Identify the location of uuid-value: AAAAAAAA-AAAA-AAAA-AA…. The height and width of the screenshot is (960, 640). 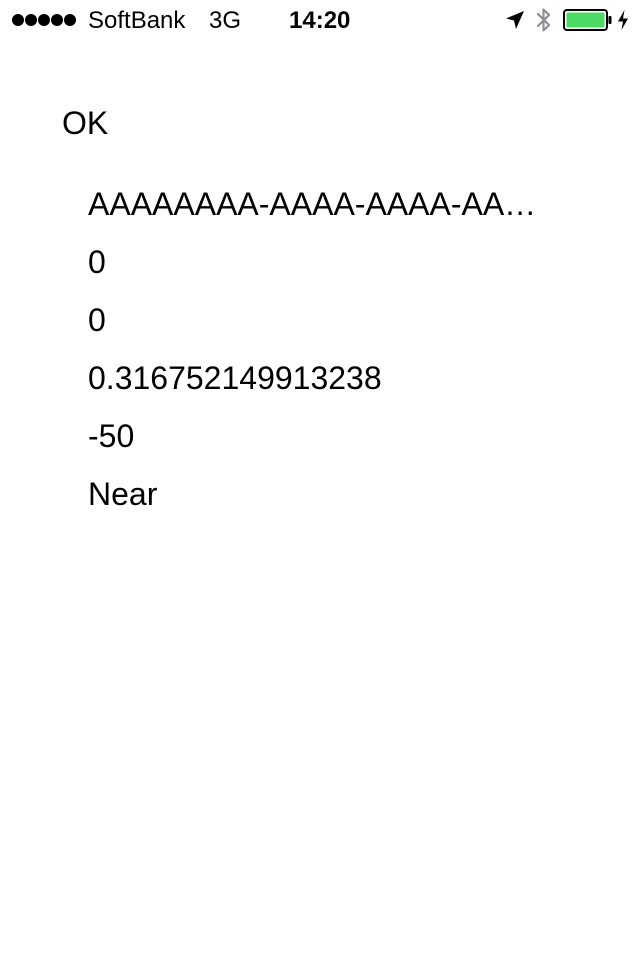
(312, 204).